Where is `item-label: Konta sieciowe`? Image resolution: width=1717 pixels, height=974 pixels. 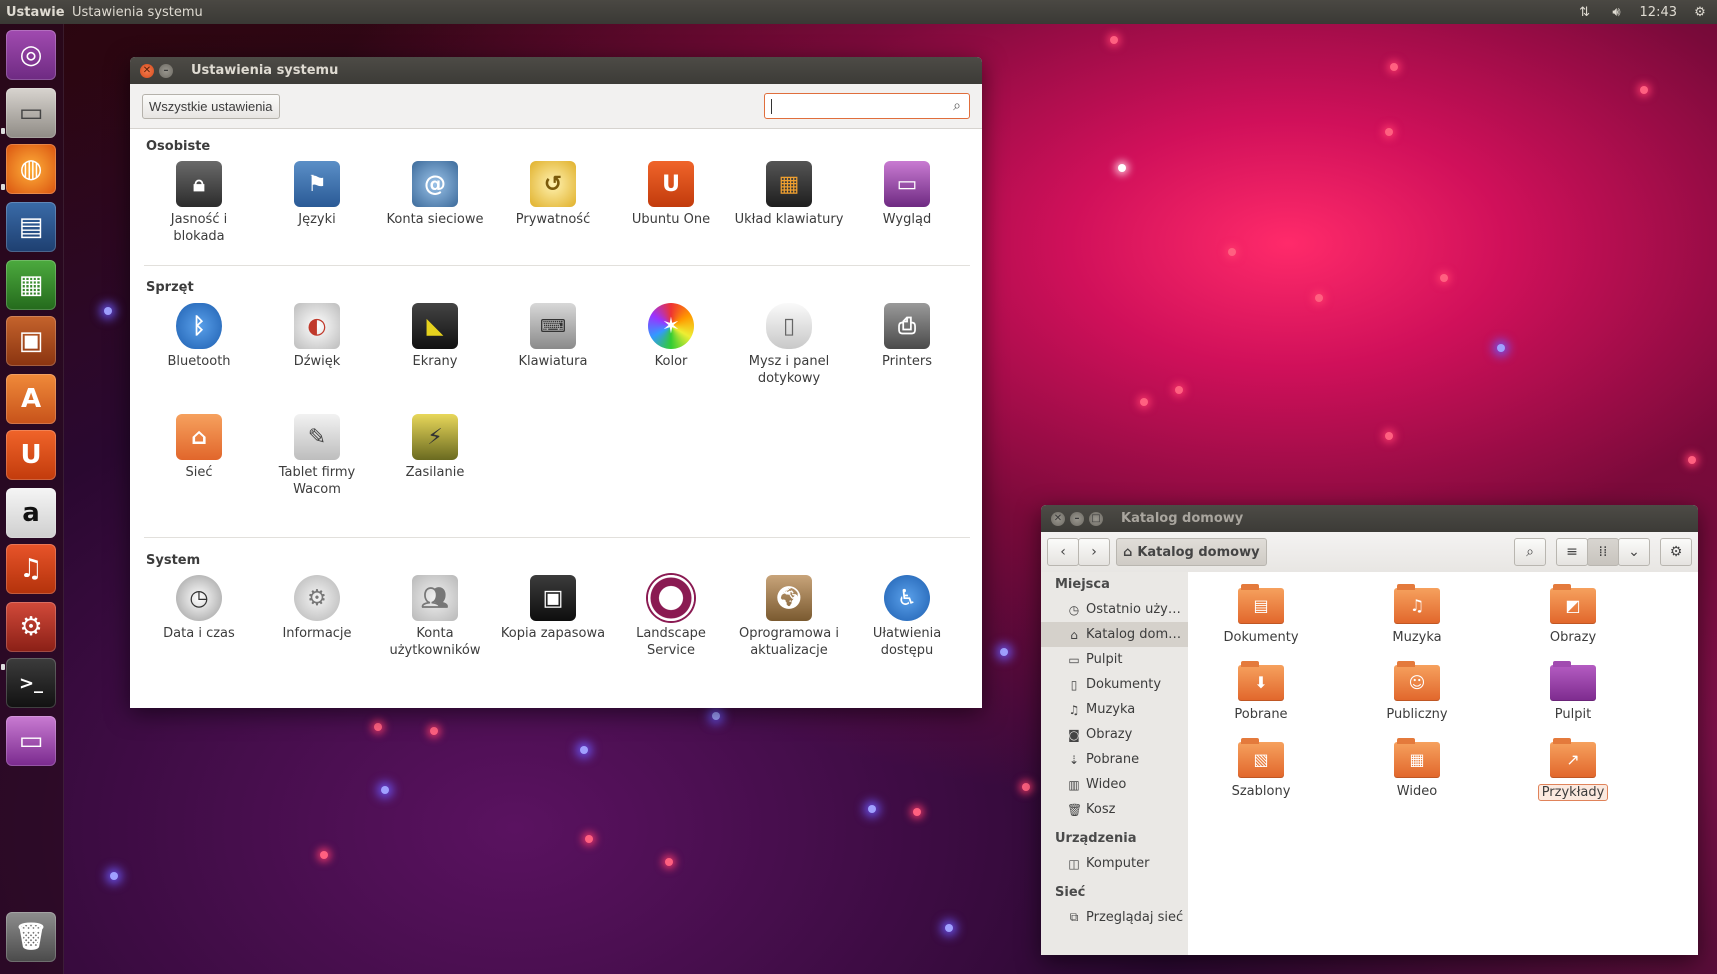
item-label: Konta sieciowe is located at coordinates (435, 219).